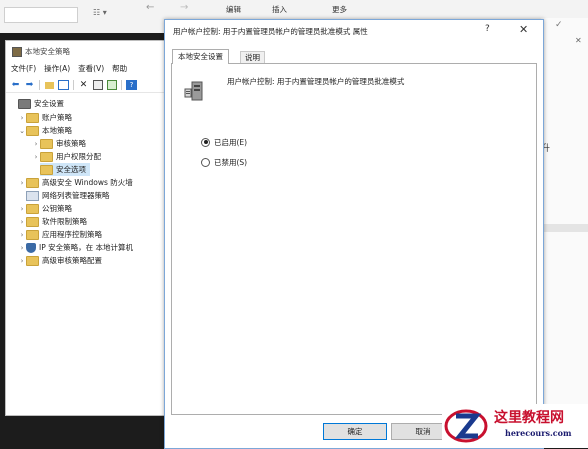  What do you see at coordinates (83, 85) in the screenshot?
I see `delete-icon: ✕` at bounding box center [83, 85].